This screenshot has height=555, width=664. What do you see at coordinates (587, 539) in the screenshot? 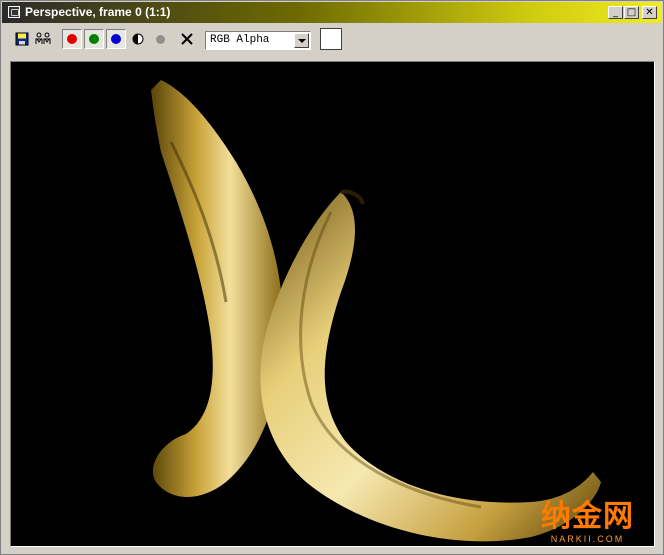
I see `watermark-sub: NARKII.COM` at bounding box center [587, 539].